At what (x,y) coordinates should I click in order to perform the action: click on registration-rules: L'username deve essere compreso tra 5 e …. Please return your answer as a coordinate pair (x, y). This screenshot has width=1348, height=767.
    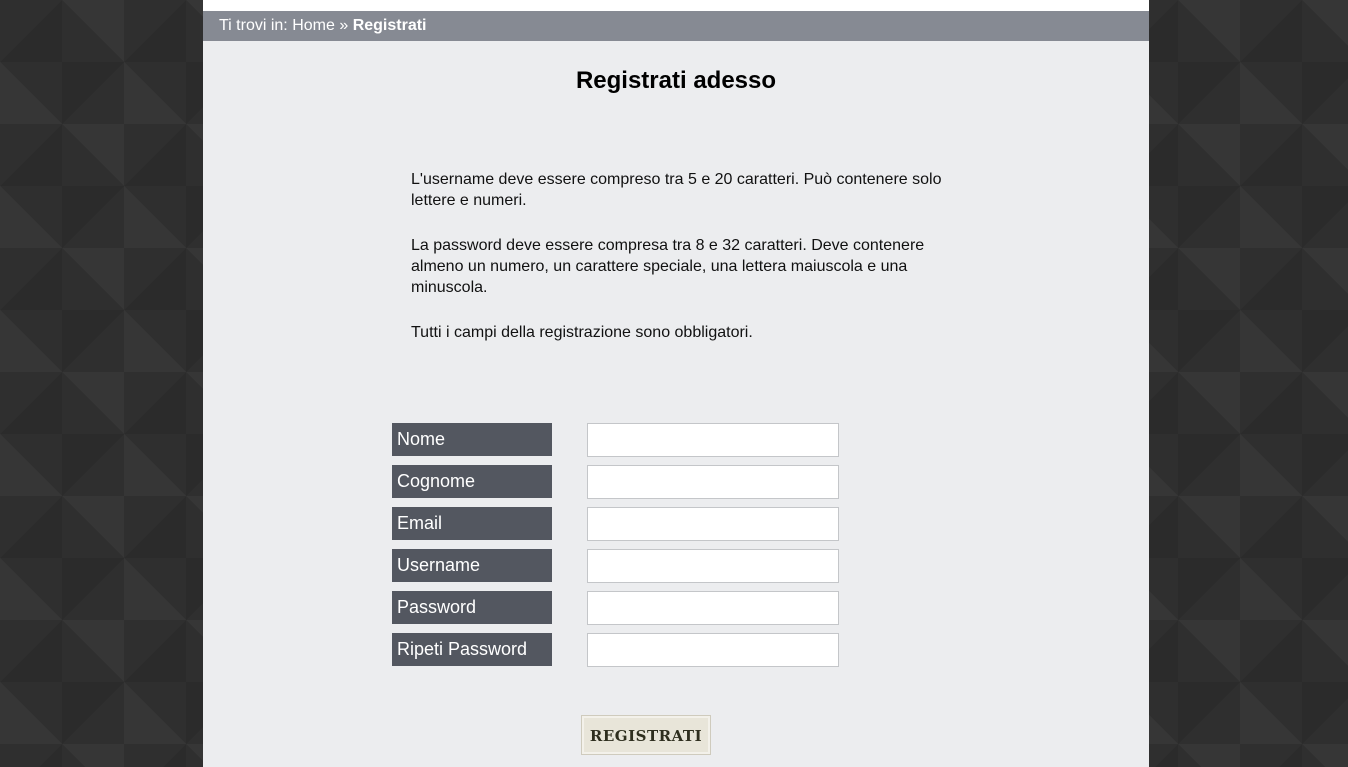
    Looking at the image, I should click on (681, 268).